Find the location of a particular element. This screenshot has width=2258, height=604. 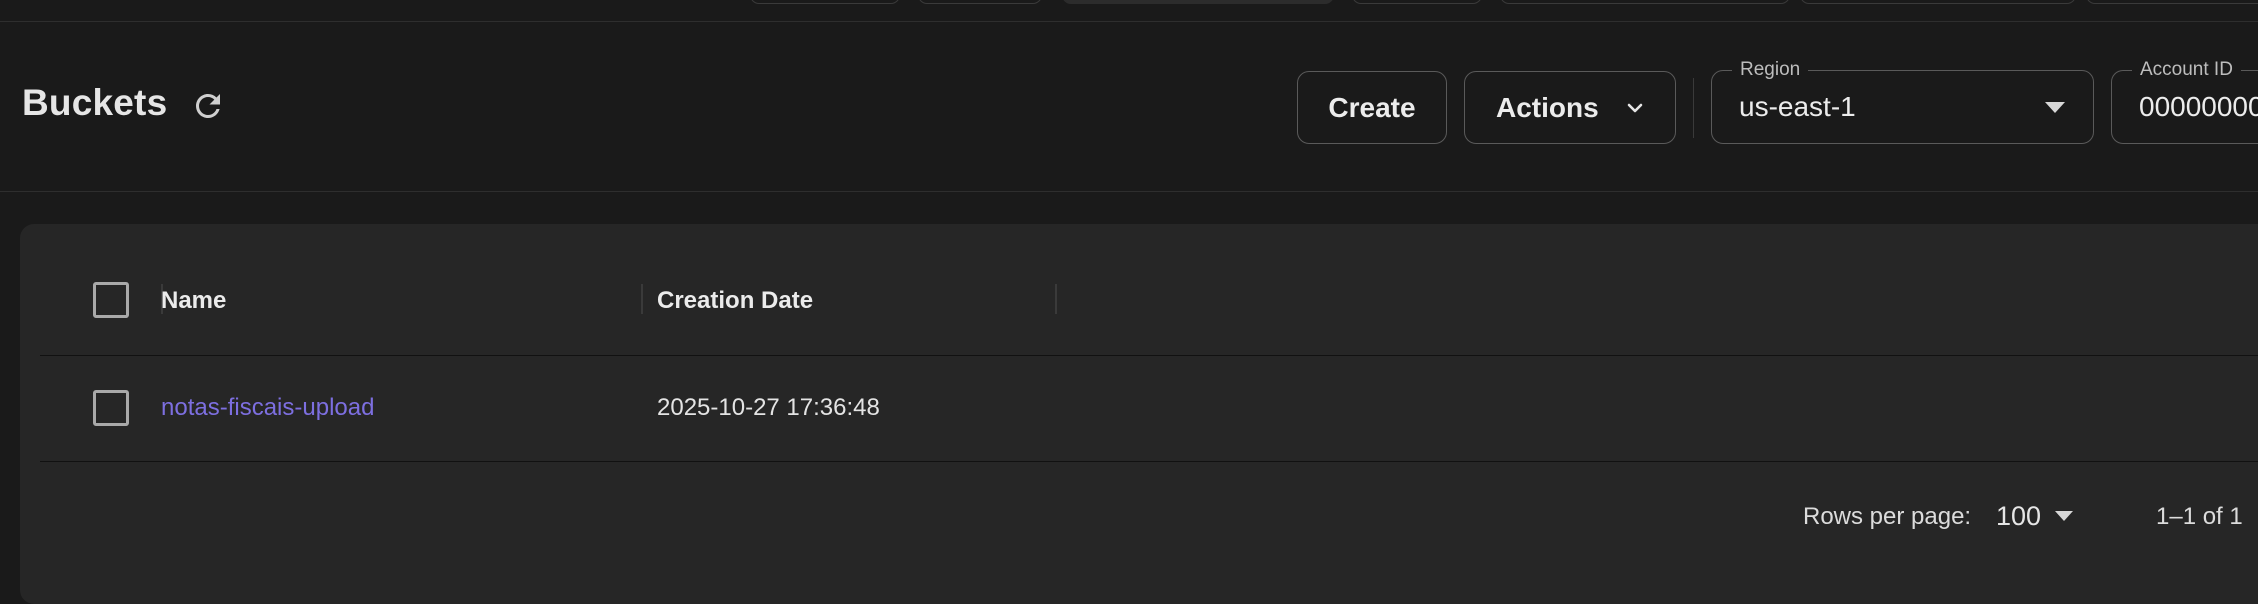

account-id-value: 00000000 is located at coordinates (2198, 106).